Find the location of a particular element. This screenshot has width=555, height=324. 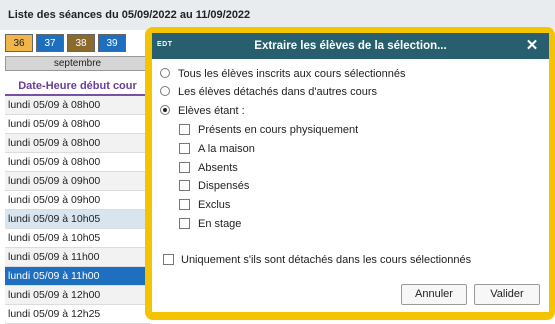

week-37: 37 is located at coordinates (50, 43).